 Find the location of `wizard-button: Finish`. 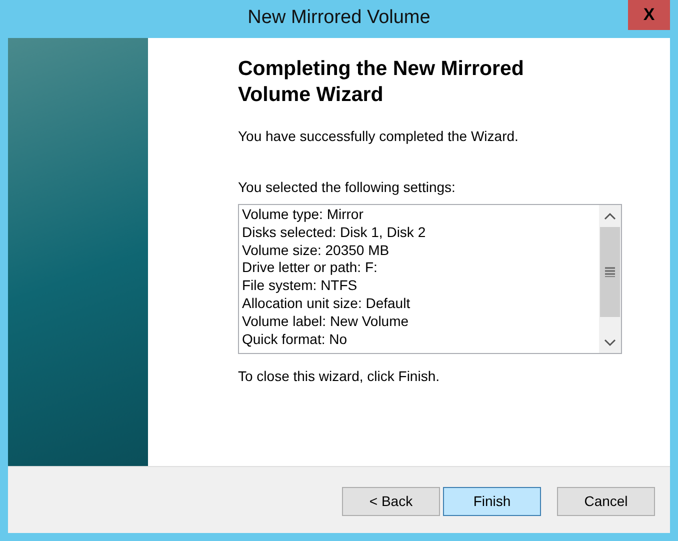

wizard-button: Finish is located at coordinates (492, 501).